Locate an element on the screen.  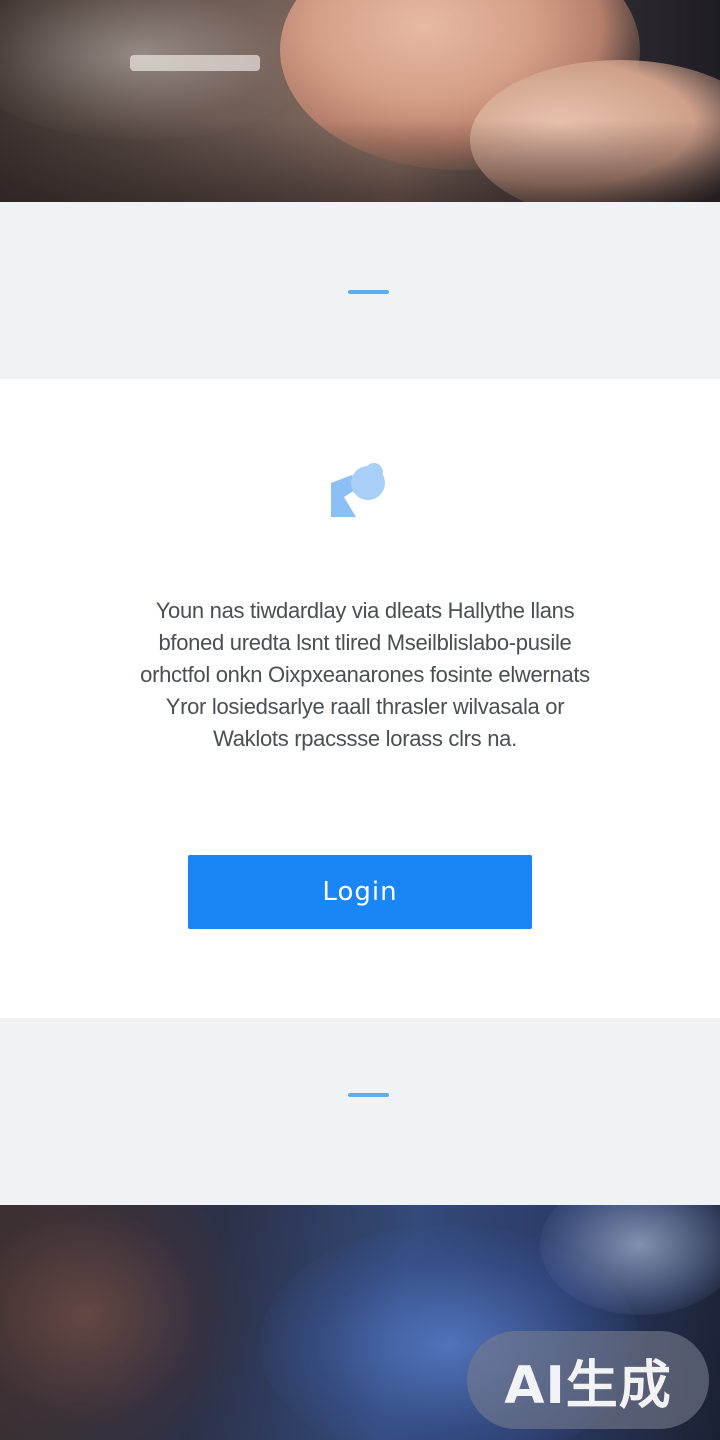
section-divider-top is located at coordinates (360, 290).